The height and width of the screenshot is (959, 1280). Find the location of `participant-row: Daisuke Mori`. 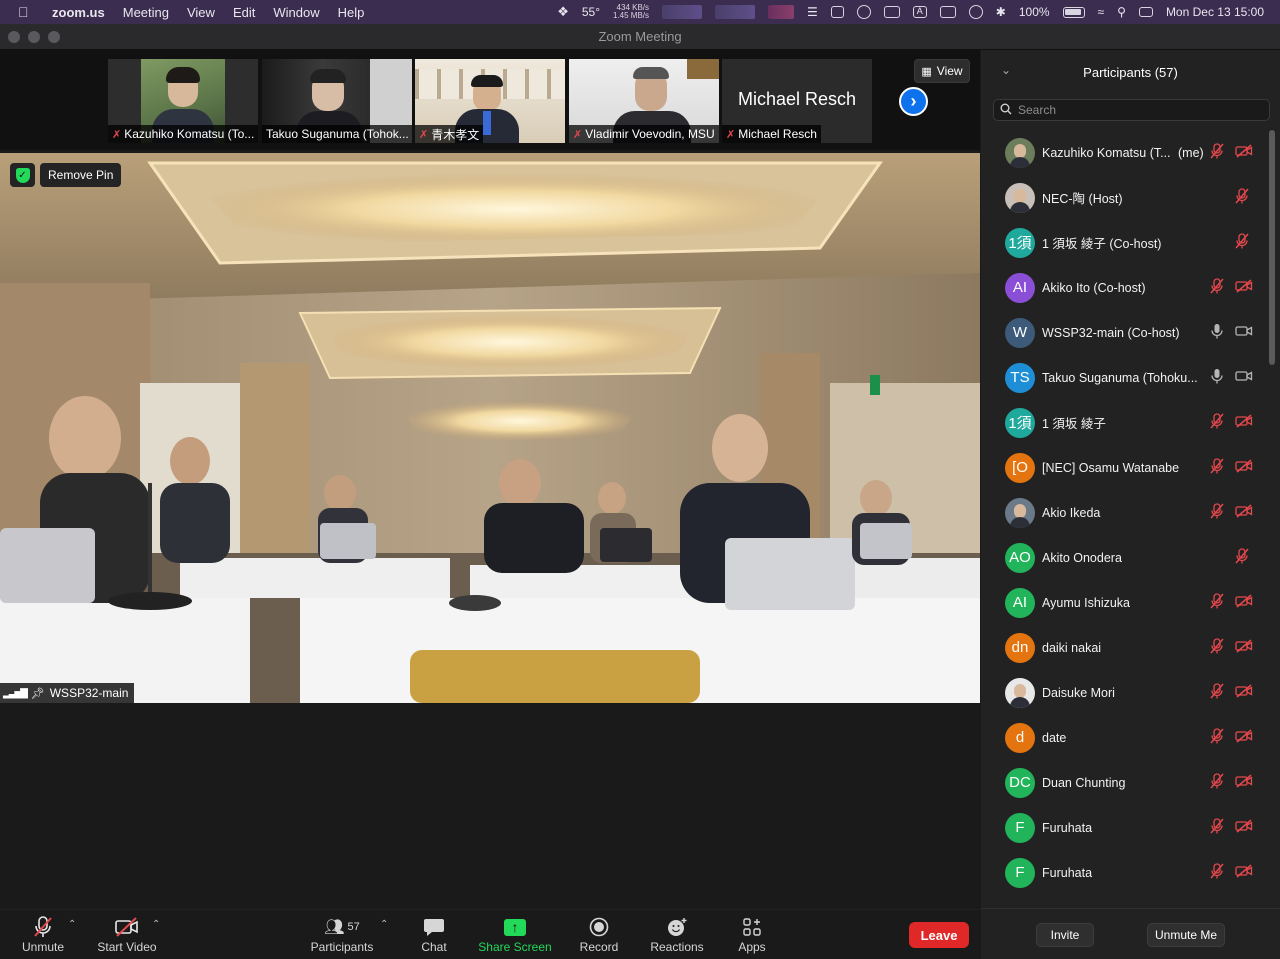

participant-row: Daisuke Mori is located at coordinates (1124, 692).